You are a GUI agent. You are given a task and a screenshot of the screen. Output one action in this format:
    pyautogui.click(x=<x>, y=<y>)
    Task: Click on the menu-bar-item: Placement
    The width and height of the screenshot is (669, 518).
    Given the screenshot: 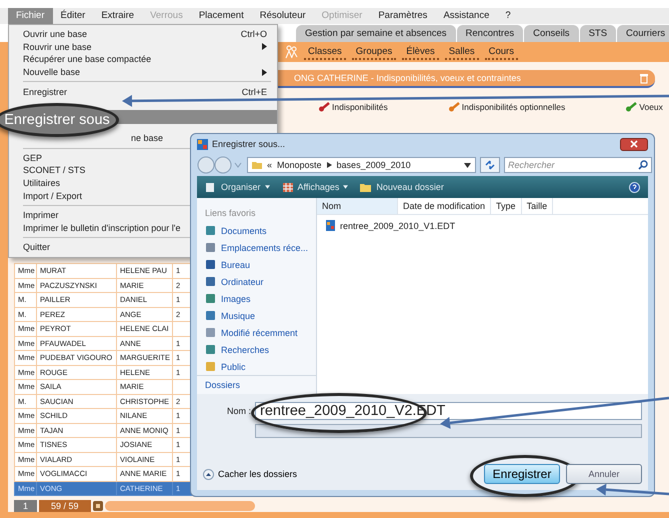 What is the action you would take?
    pyautogui.click(x=221, y=16)
    